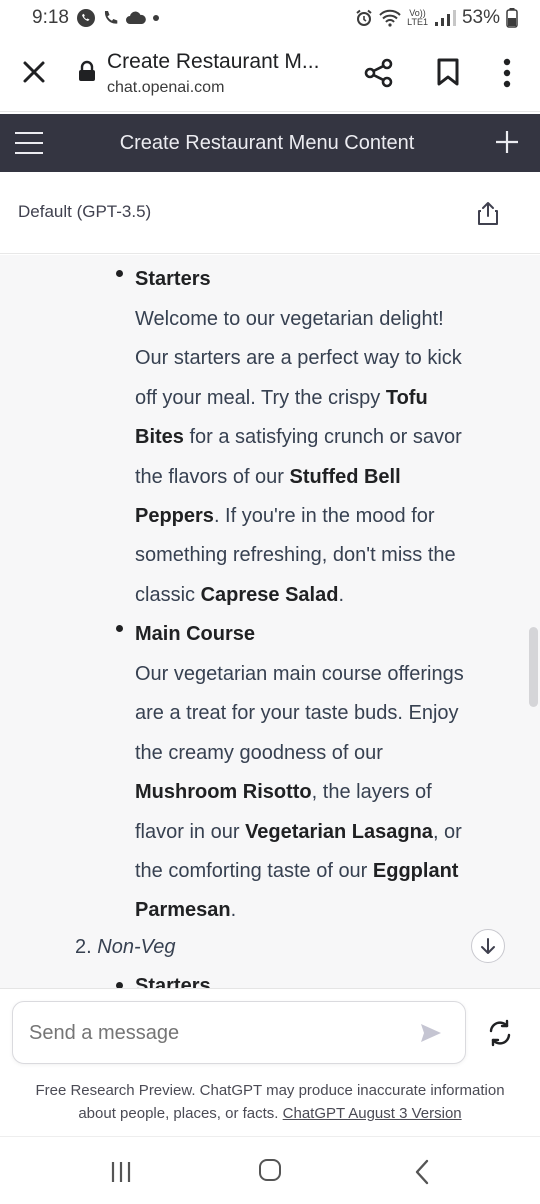 The width and height of the screenshot is (540, 1204). Describe the element at coordinates (173, 279) in the screenshot. I see `section-heading-starters: Starters` at that location.